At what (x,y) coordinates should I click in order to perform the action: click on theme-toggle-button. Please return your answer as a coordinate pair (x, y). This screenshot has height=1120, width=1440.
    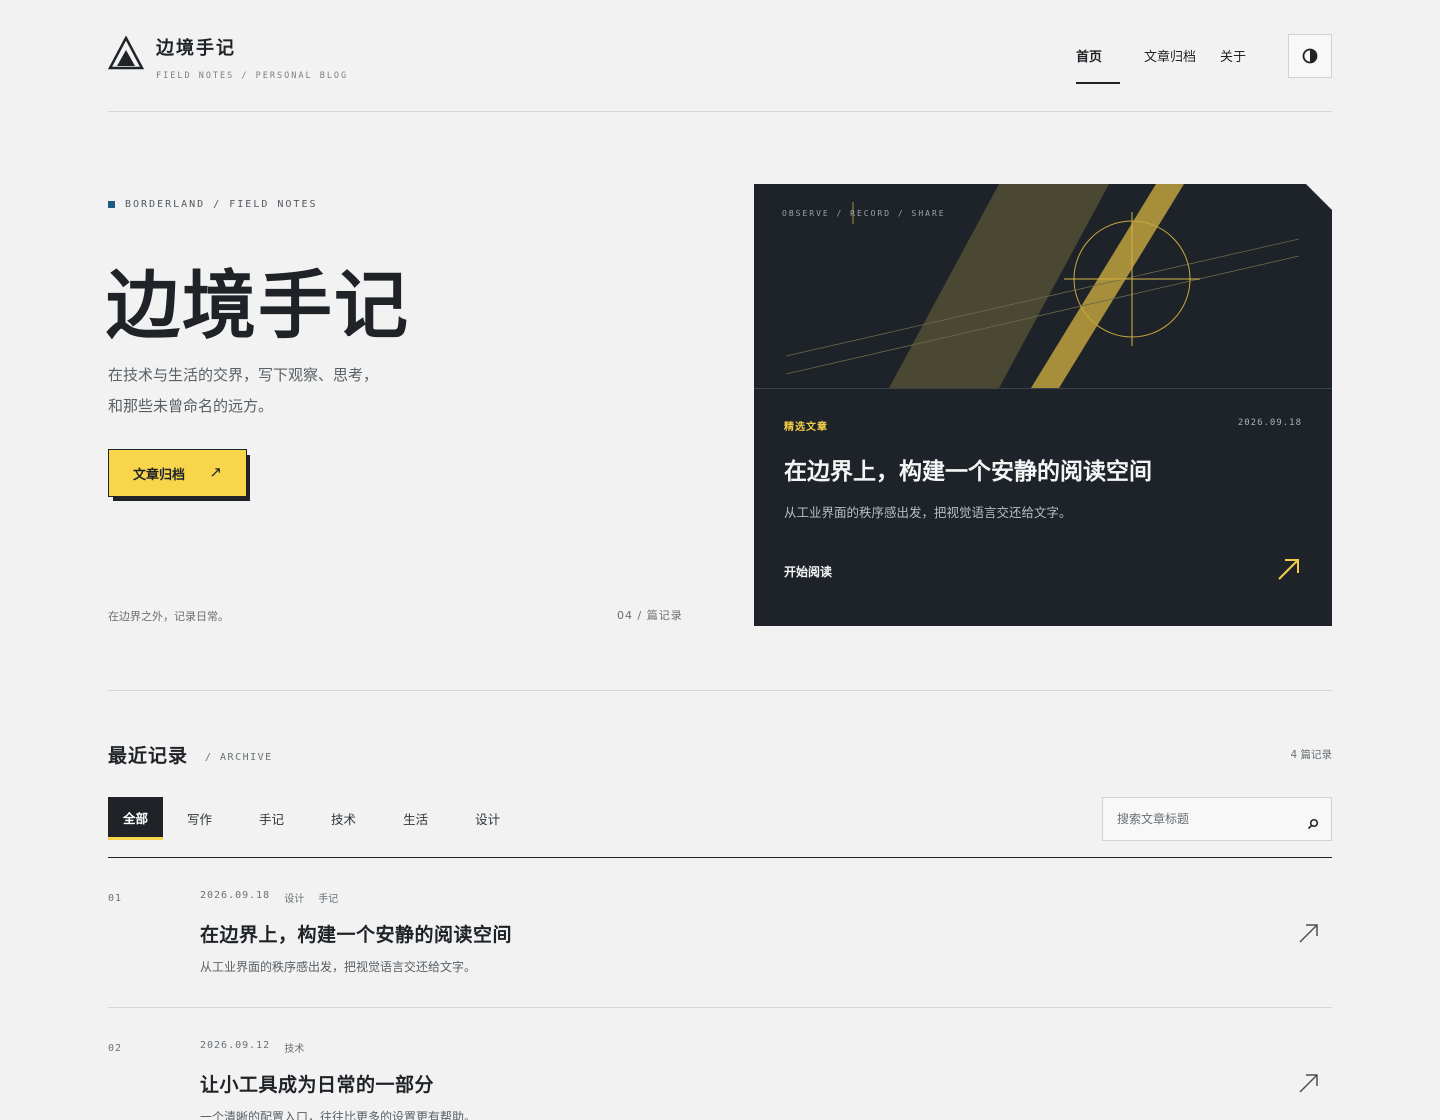
    Looking at the image, I should click on (1310, 56).